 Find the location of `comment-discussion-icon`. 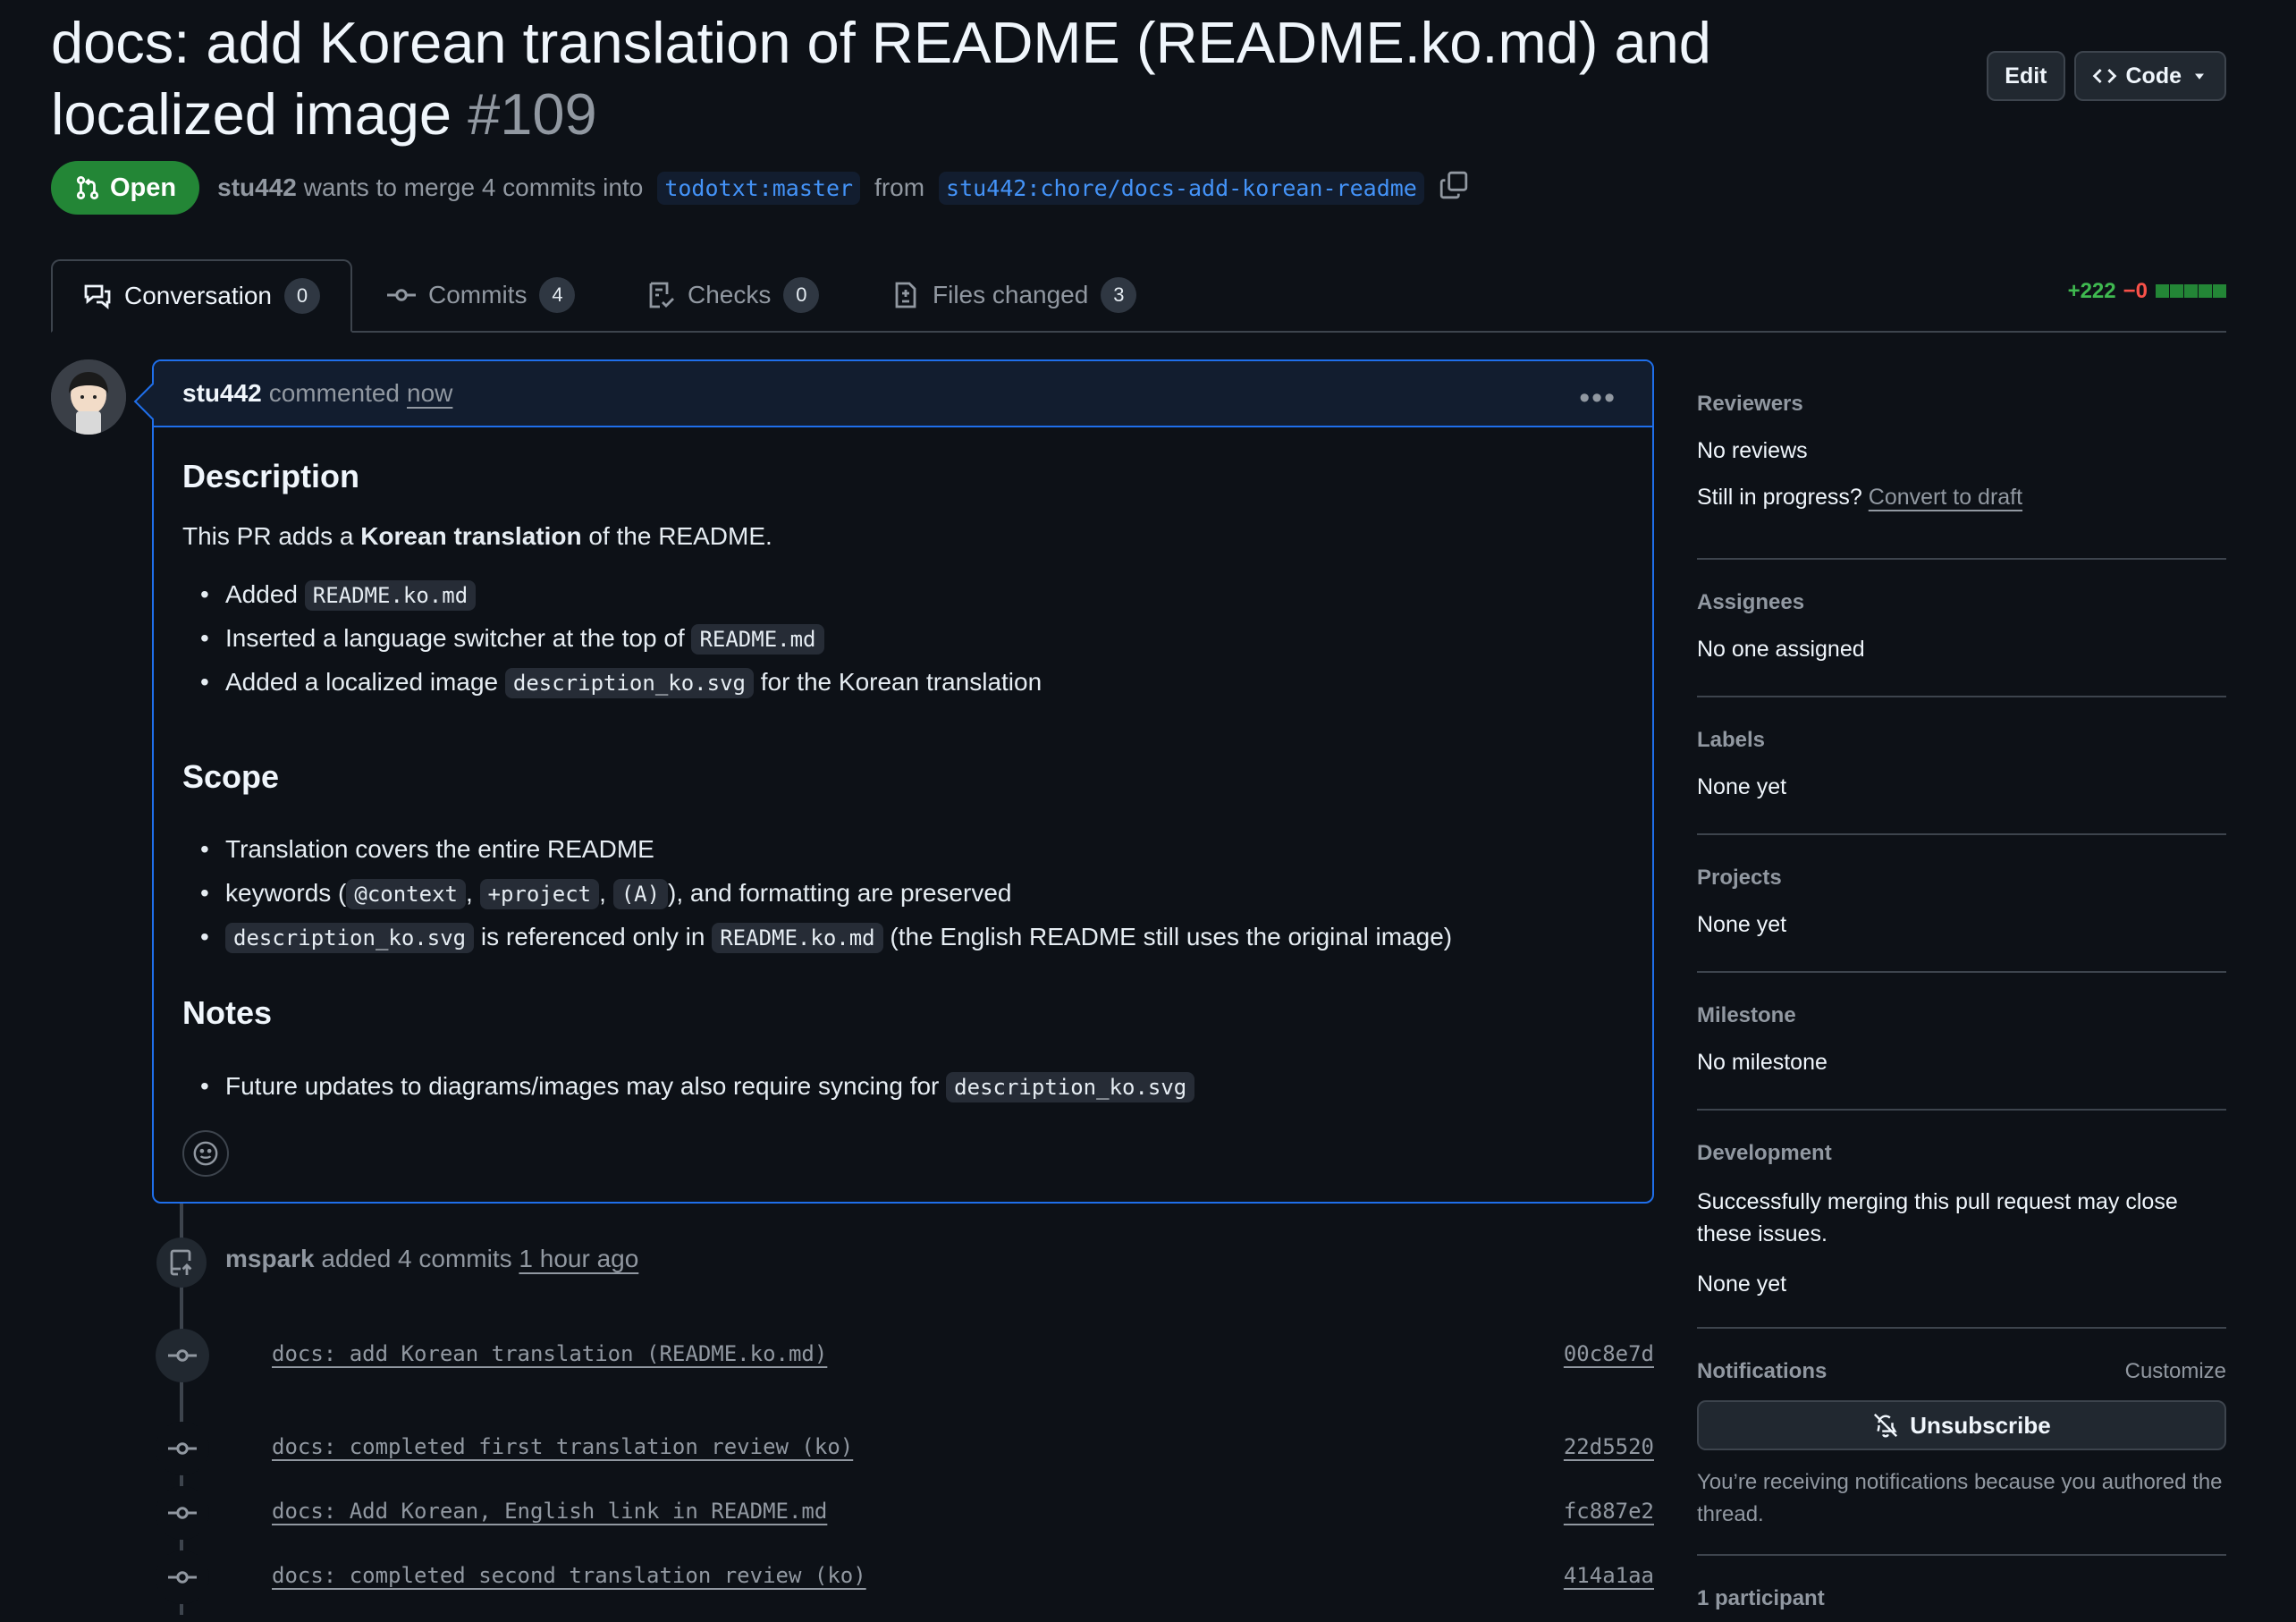

comment-discussion-icon is located at coordinates (97, 296).